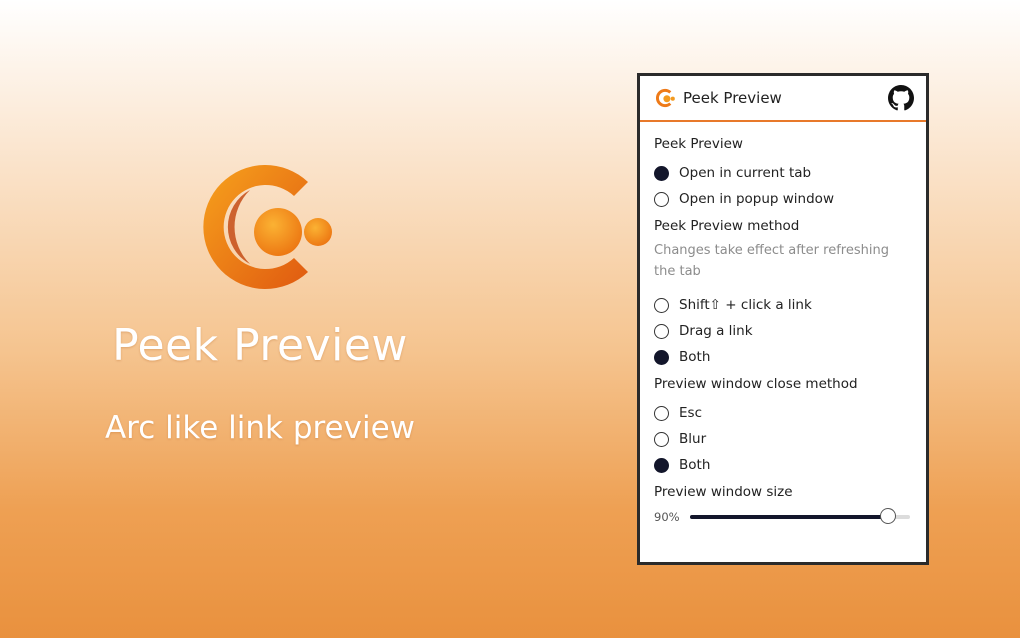 The image size is (1020, 638). Describe the element at coordinates (783, 331) in the screenshot. I see `option-drag-link: Drag a link` at that location.